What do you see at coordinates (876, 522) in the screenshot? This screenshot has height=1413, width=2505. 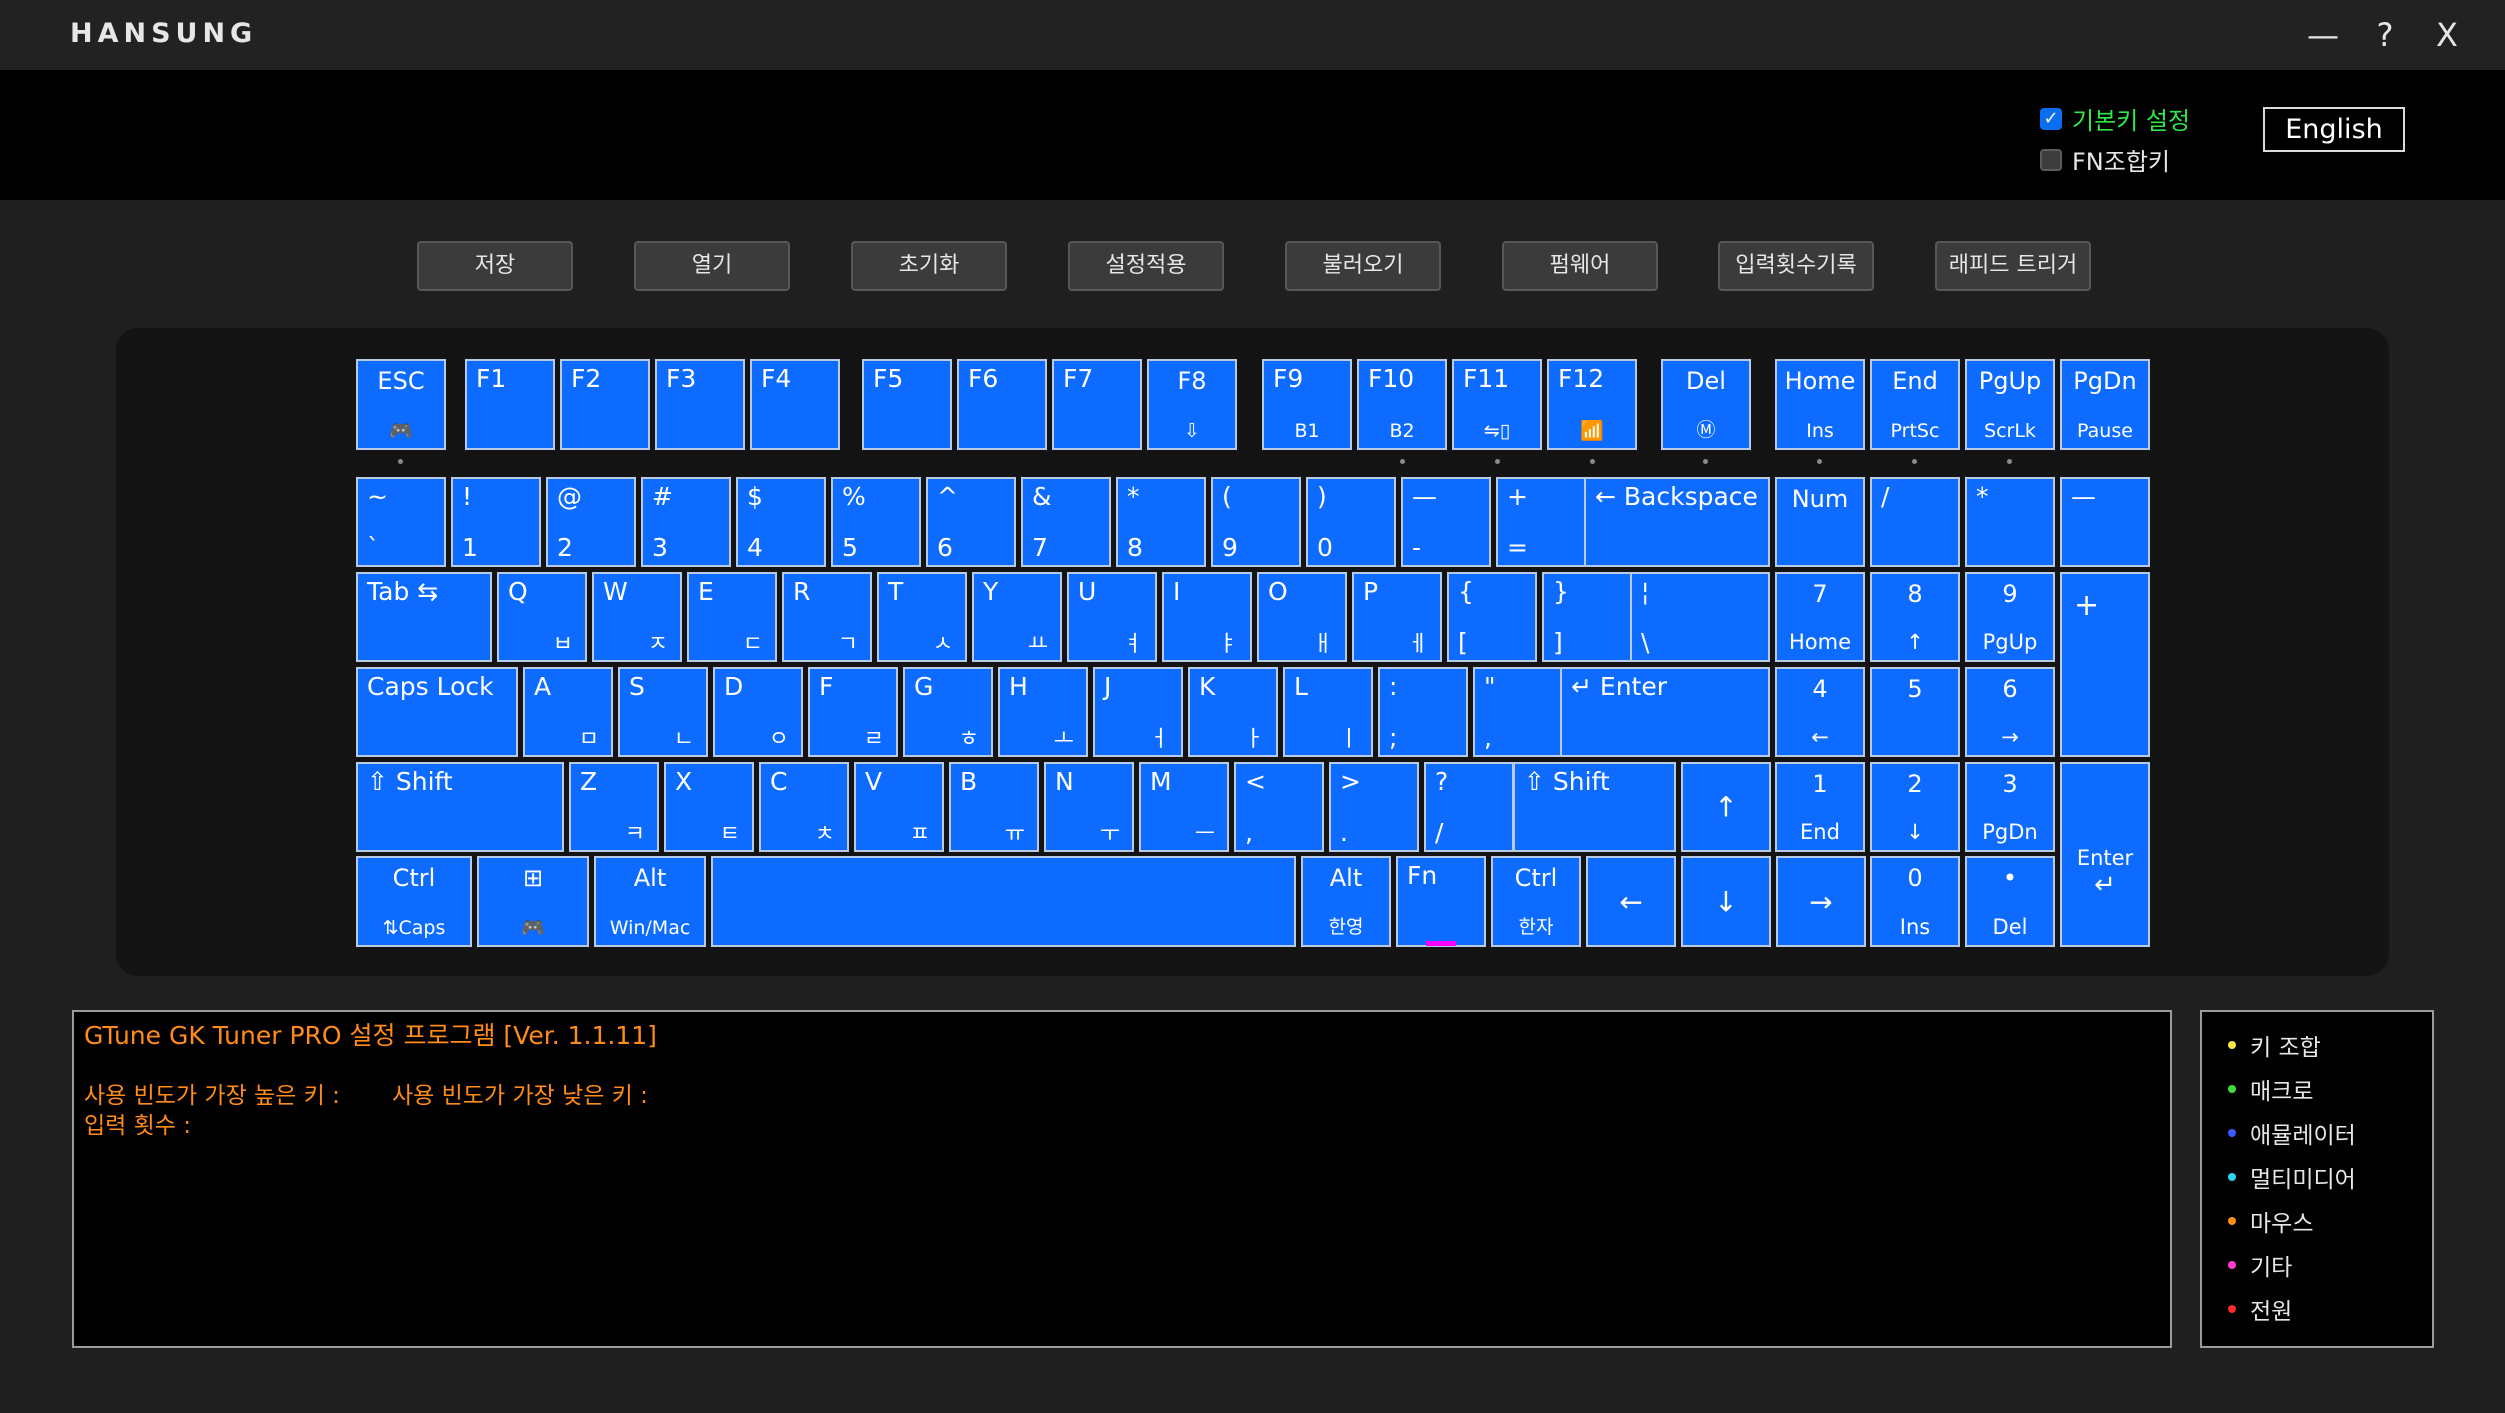 I see `key-n5: % 5` at bounding box center [876, 522].